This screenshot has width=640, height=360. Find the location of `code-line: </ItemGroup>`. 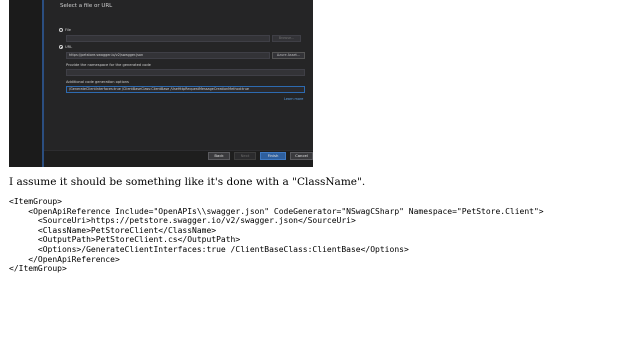

code-line: </ItemGroup> is located at coordinates (38, 269).